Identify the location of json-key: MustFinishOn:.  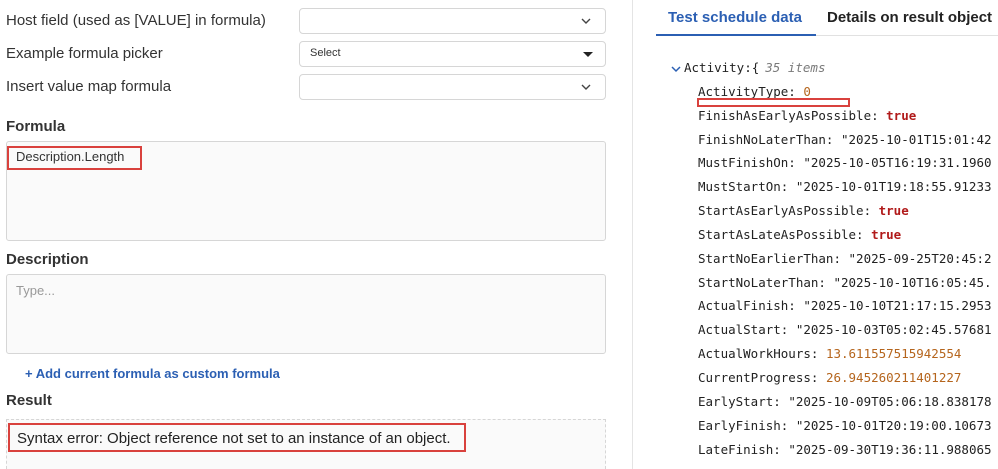
(747, 162).